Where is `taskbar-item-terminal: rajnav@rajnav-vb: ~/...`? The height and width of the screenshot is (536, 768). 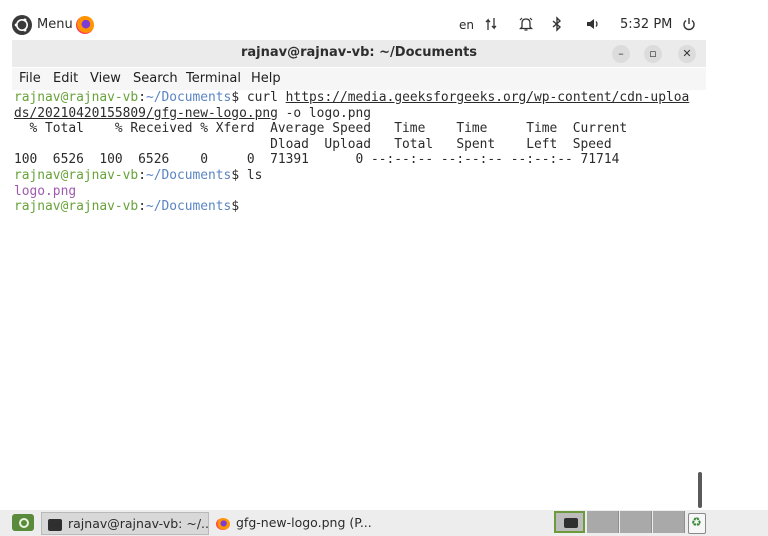 taskbar-item-terminal: rajnav@rajnav-vb: ~/... is located at coordinates (125, 523).